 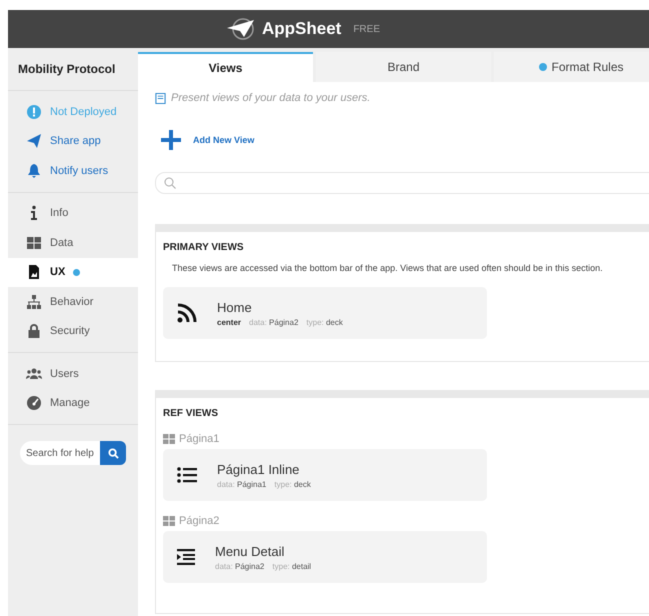 I want to click on view-name: Menu Detail, so click(x=250, y=551).